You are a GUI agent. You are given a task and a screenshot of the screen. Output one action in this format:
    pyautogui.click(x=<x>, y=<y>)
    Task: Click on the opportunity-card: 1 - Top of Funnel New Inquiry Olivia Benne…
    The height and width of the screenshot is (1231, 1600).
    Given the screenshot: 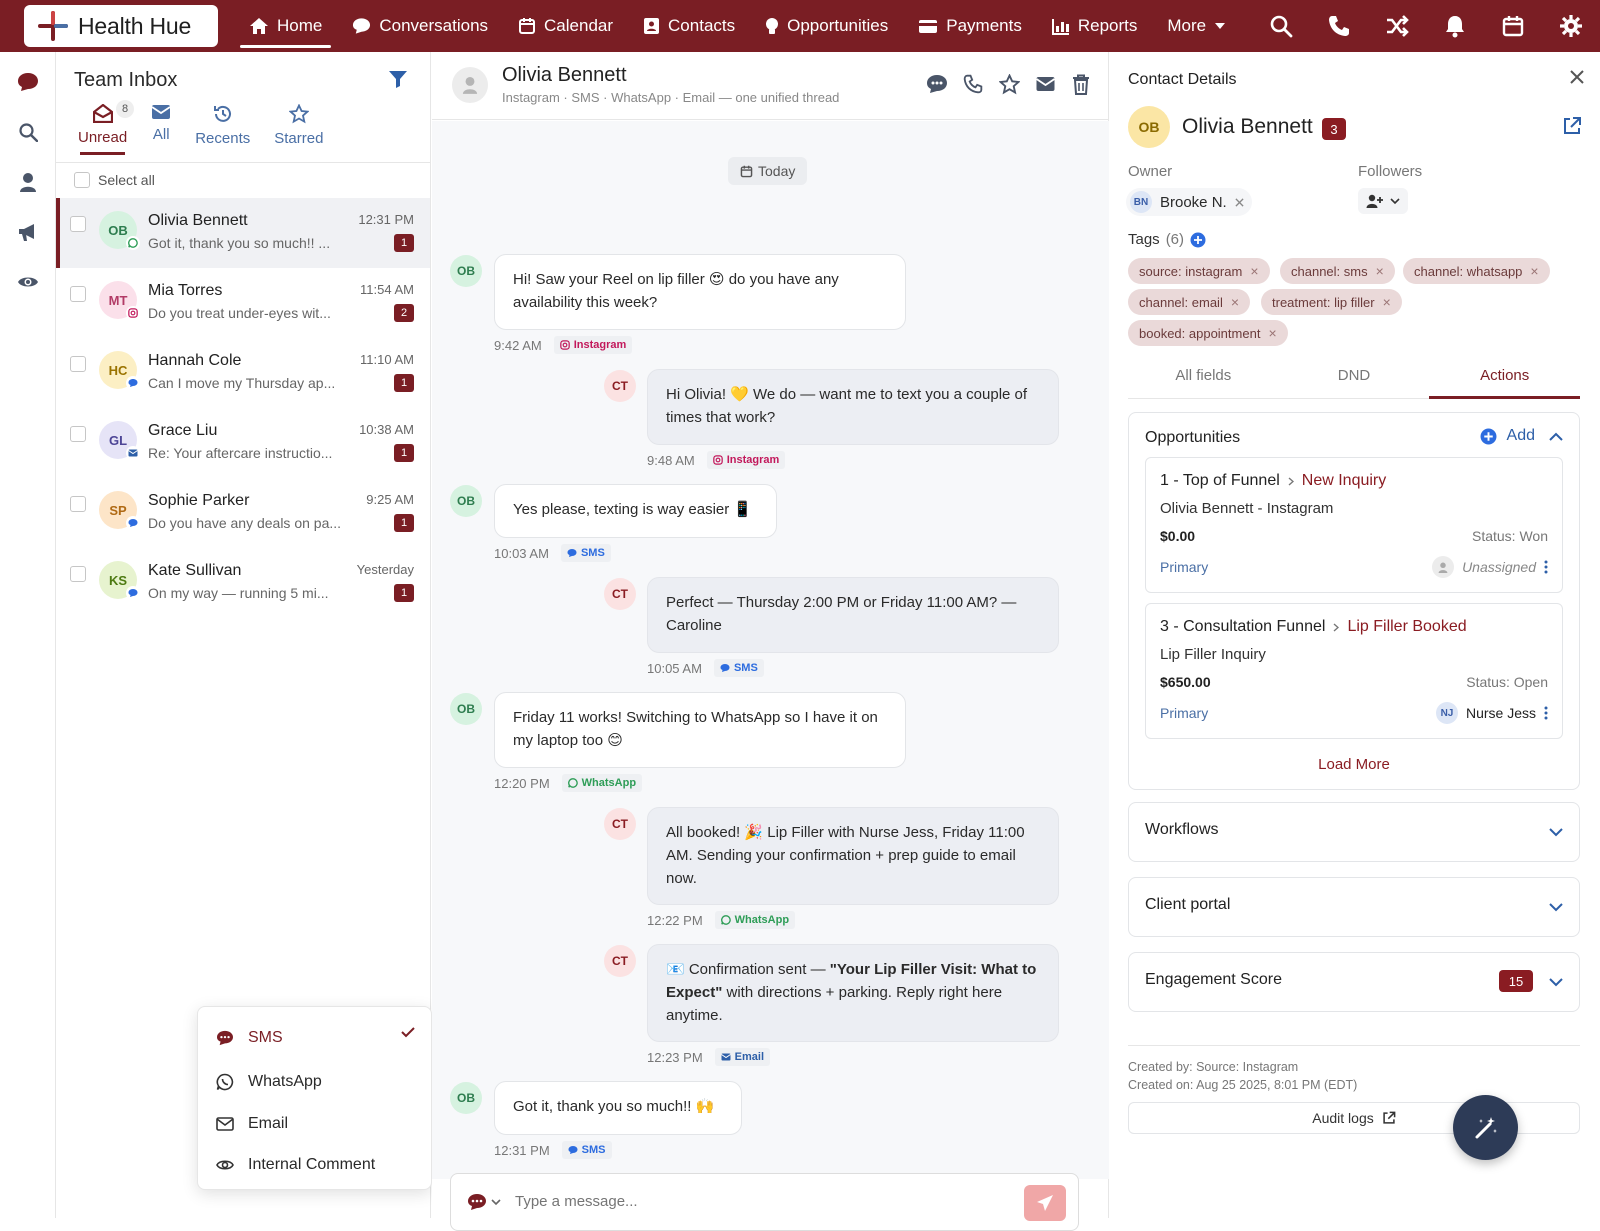 What is the action you would take?
    pyautogui.click(x=1354, y=525)
    